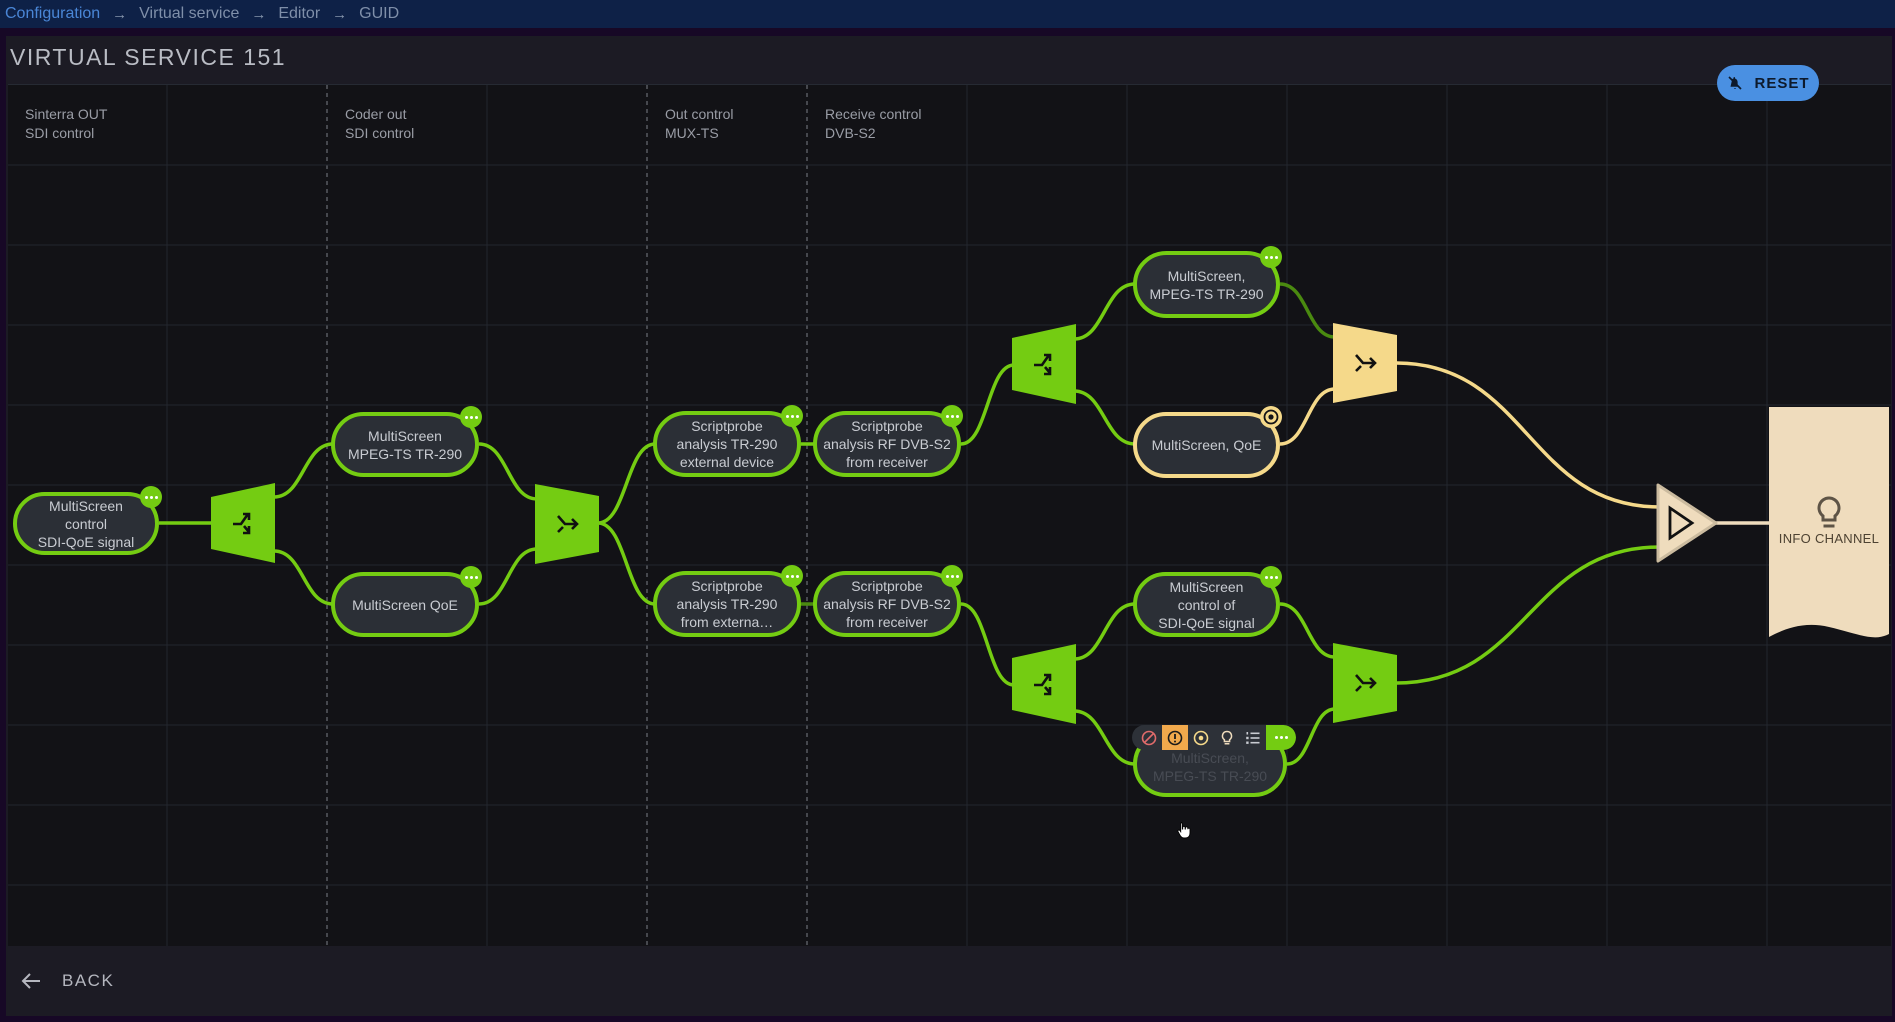 The height and width of the screenshot is (1022, 1895). What do you see at coordinates (850, 133) in the screenshot?
I see `column-label-line2: DVB-S2` at bounding box center [850, 133].